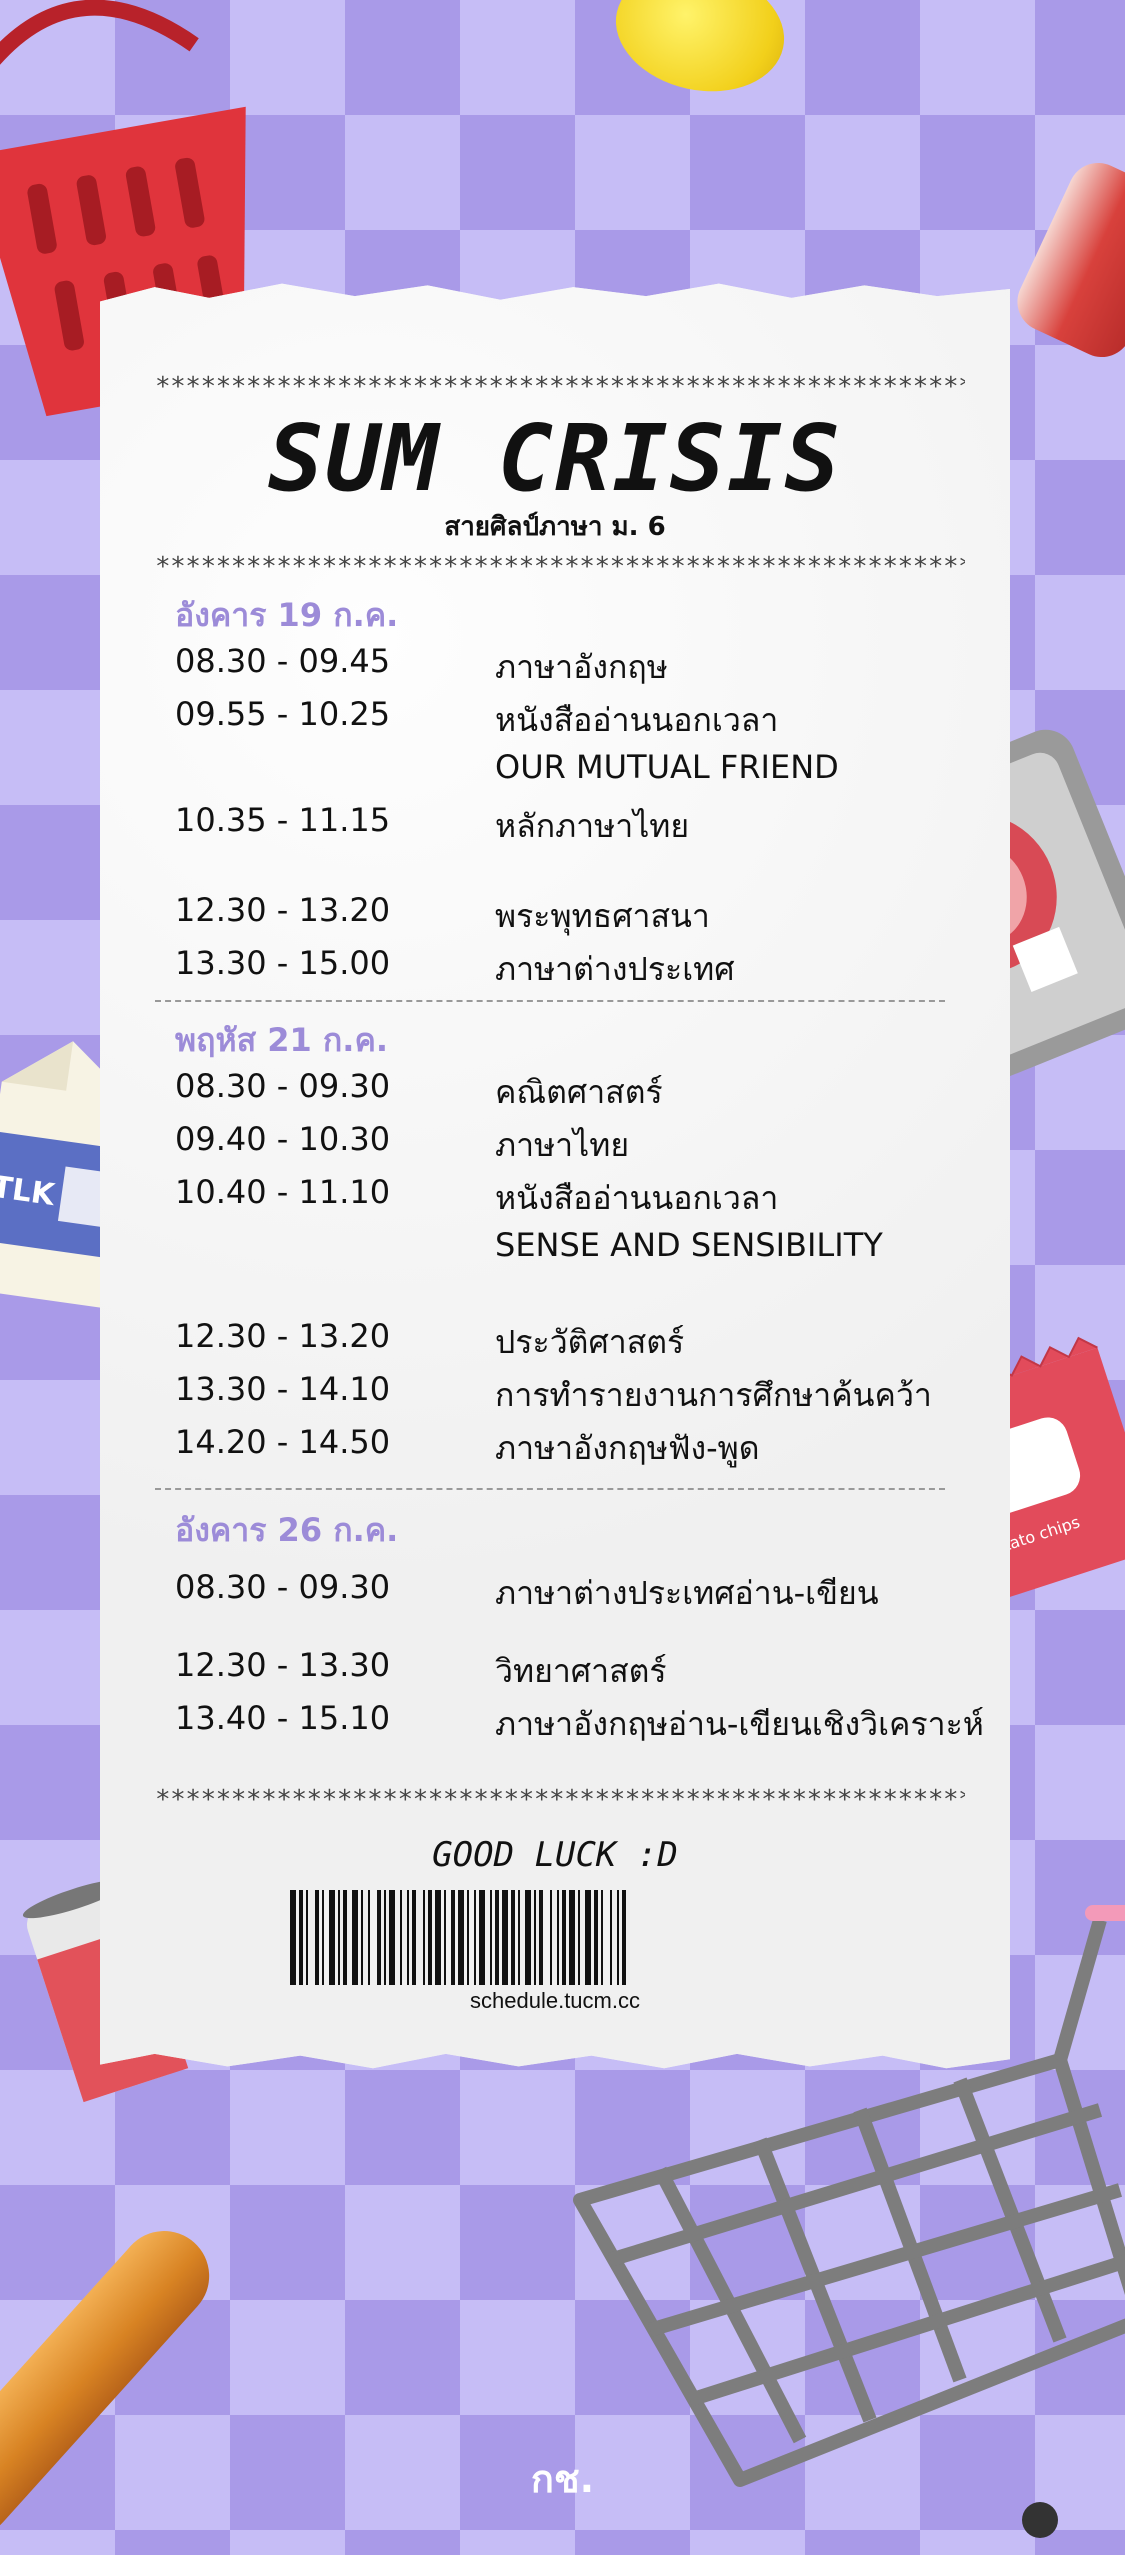 This screenshot has width=1125, height=2555. Describe the element at coordinates (283, 1389) in the screenshot. I see `time-slot: 13.30 - 14.10` at that location.